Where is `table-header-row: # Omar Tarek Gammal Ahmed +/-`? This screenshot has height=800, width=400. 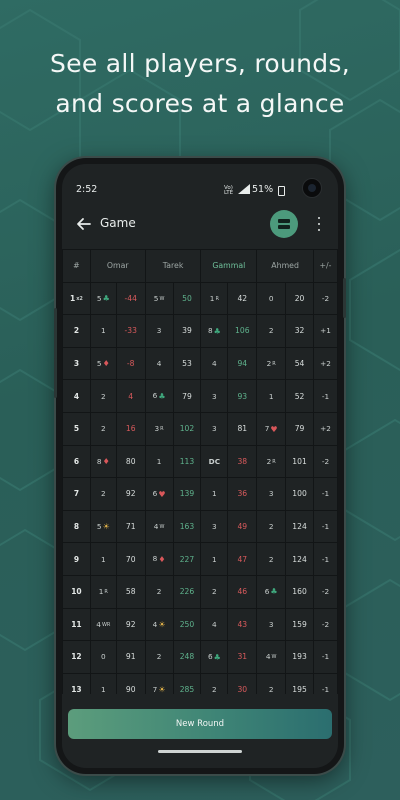 table-header-row: # Omar Tarek Gammal Ahmed +/- is located at coordinates (200, 266).